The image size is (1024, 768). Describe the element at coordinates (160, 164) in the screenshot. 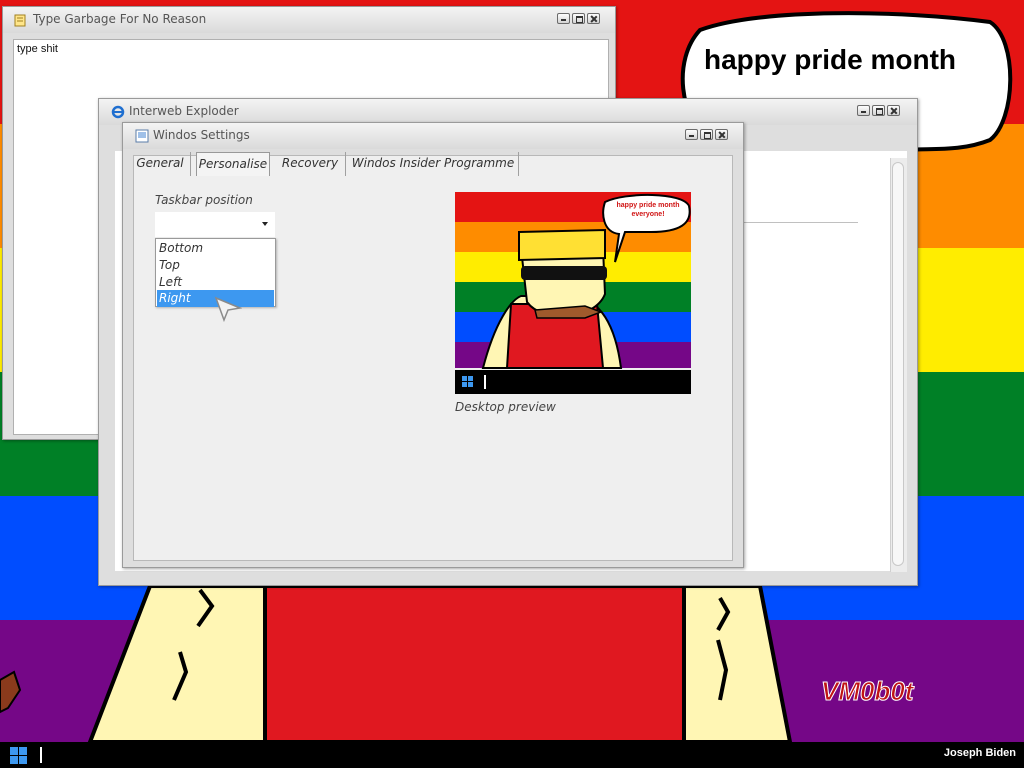

I see `tab-general: General` at that location.